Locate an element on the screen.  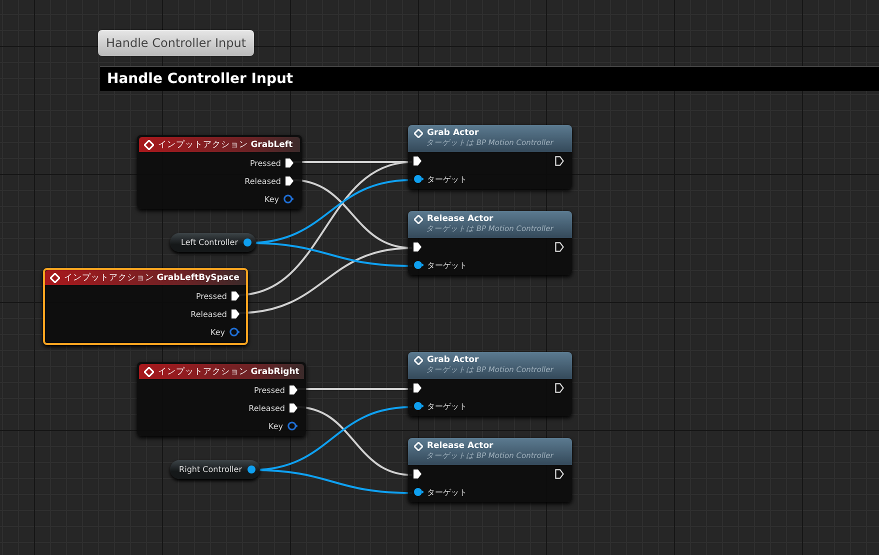
variable-node: Right Controller is located at coordinates (215, 469).